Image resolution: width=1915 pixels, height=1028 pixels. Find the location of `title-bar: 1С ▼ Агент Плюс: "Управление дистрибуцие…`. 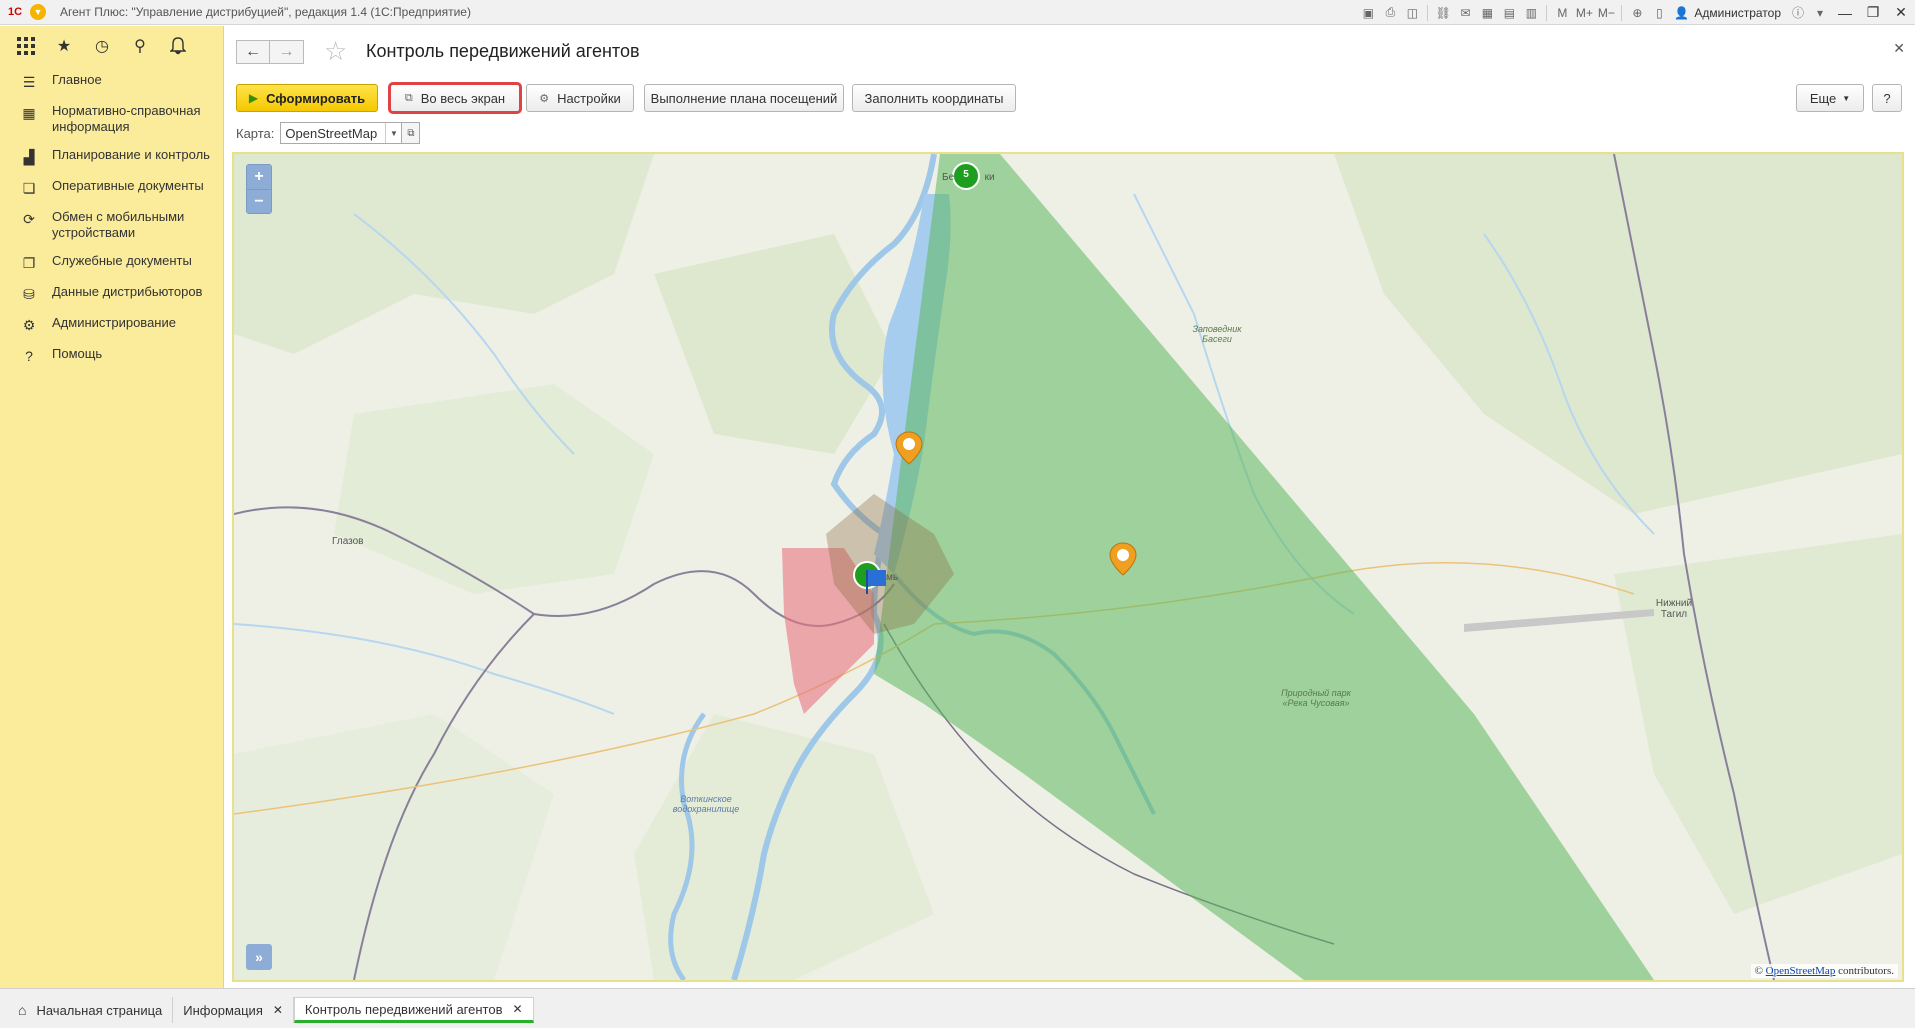

title-bar: 1С ▼ Агент Плюс: "Управление дистрибуцие… is located at coordinates (957, 12).